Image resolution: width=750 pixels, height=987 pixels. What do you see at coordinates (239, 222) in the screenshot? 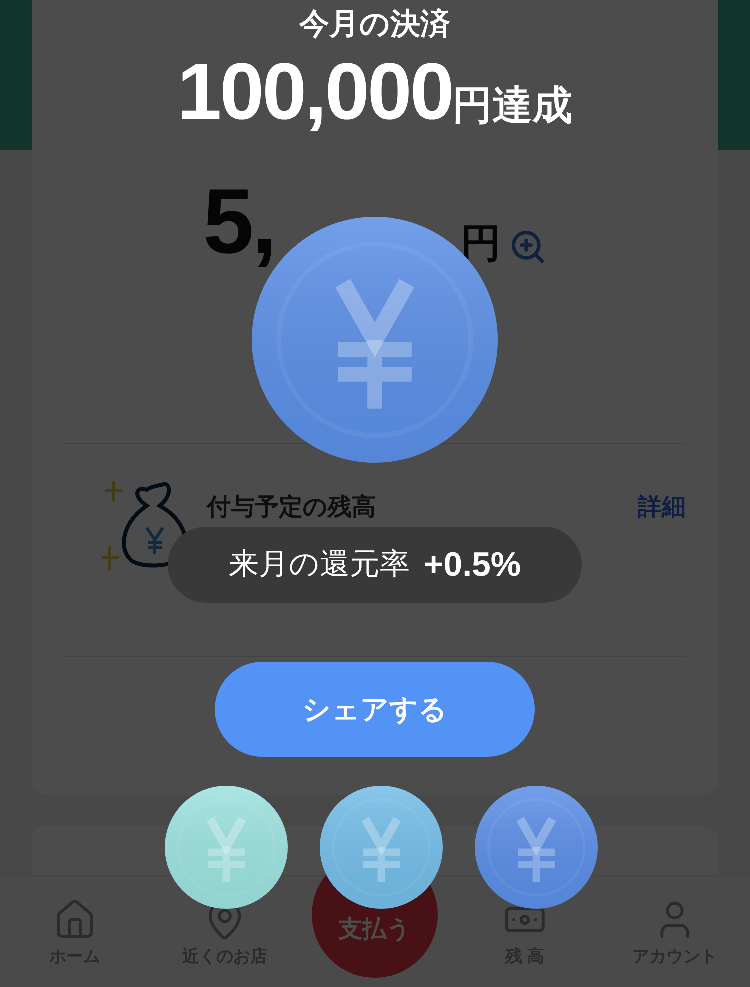
I see `balance-amount: 5,` at bounding box center [239, 222].